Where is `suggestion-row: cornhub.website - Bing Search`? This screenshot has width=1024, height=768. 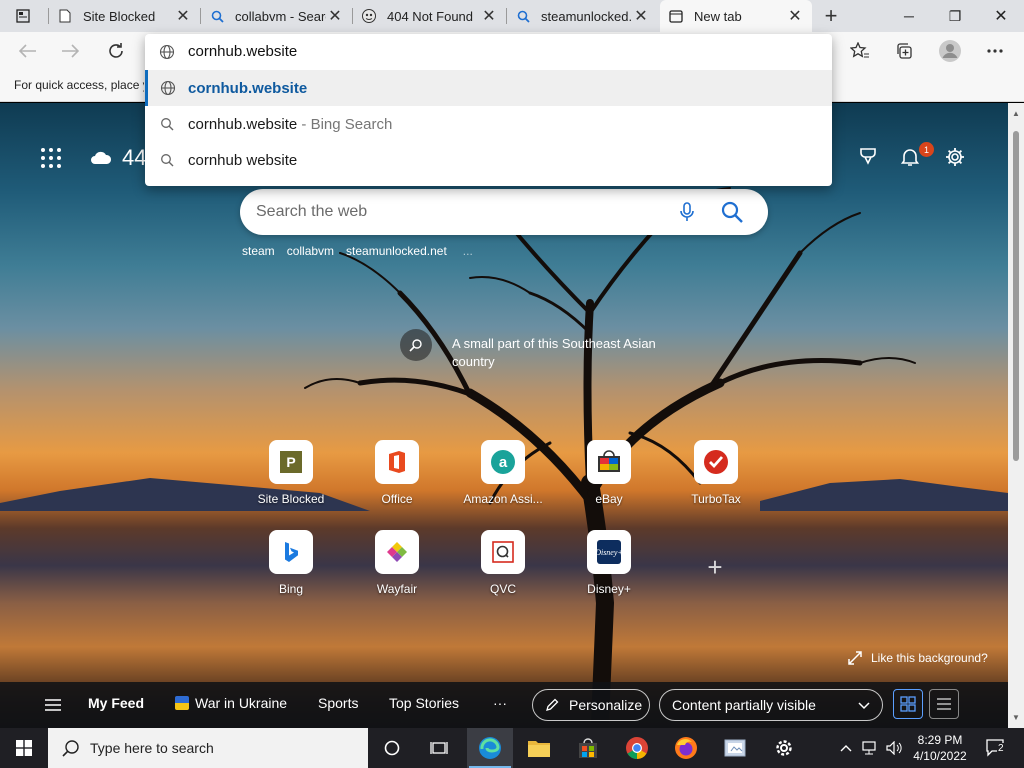
suggestion-row: cornhub.website - Bing Search is located at coordinates (488, 124).